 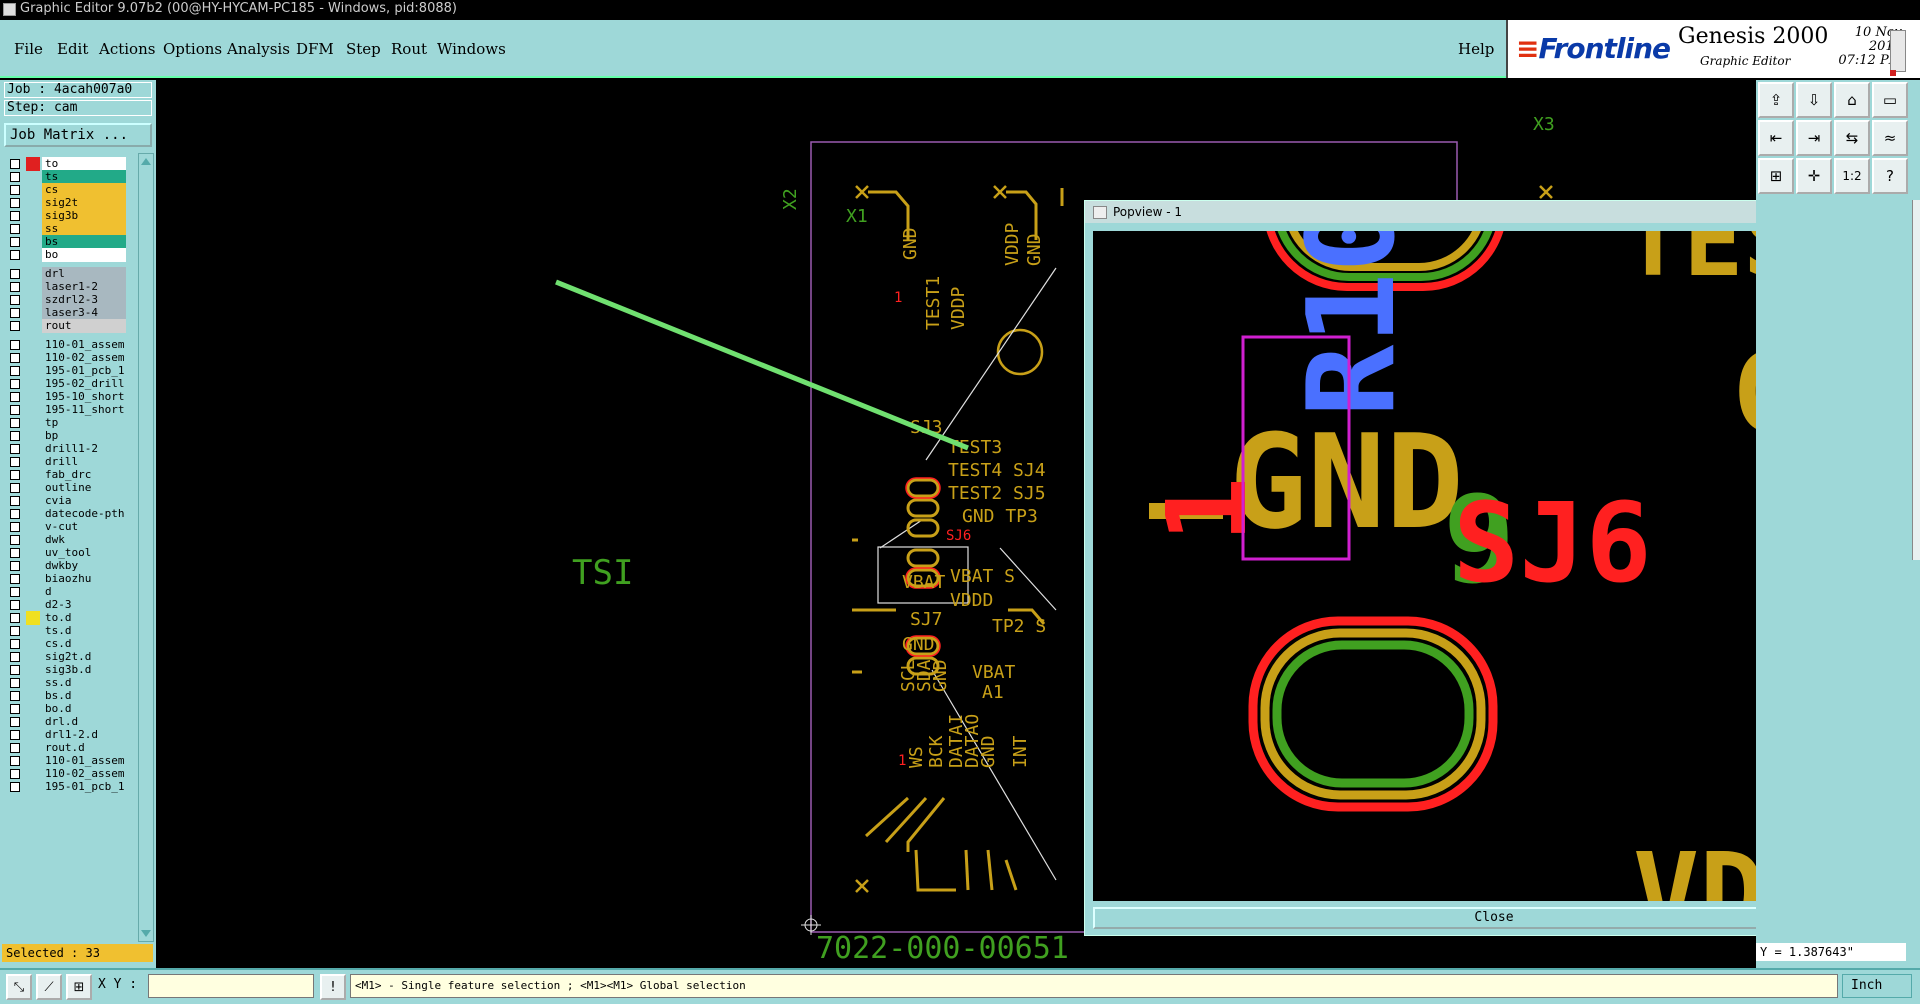 What do you see at coordinates (84, 540) in the screenshot?
I see `layer-name: dwk` at bounding box center [84, 540].